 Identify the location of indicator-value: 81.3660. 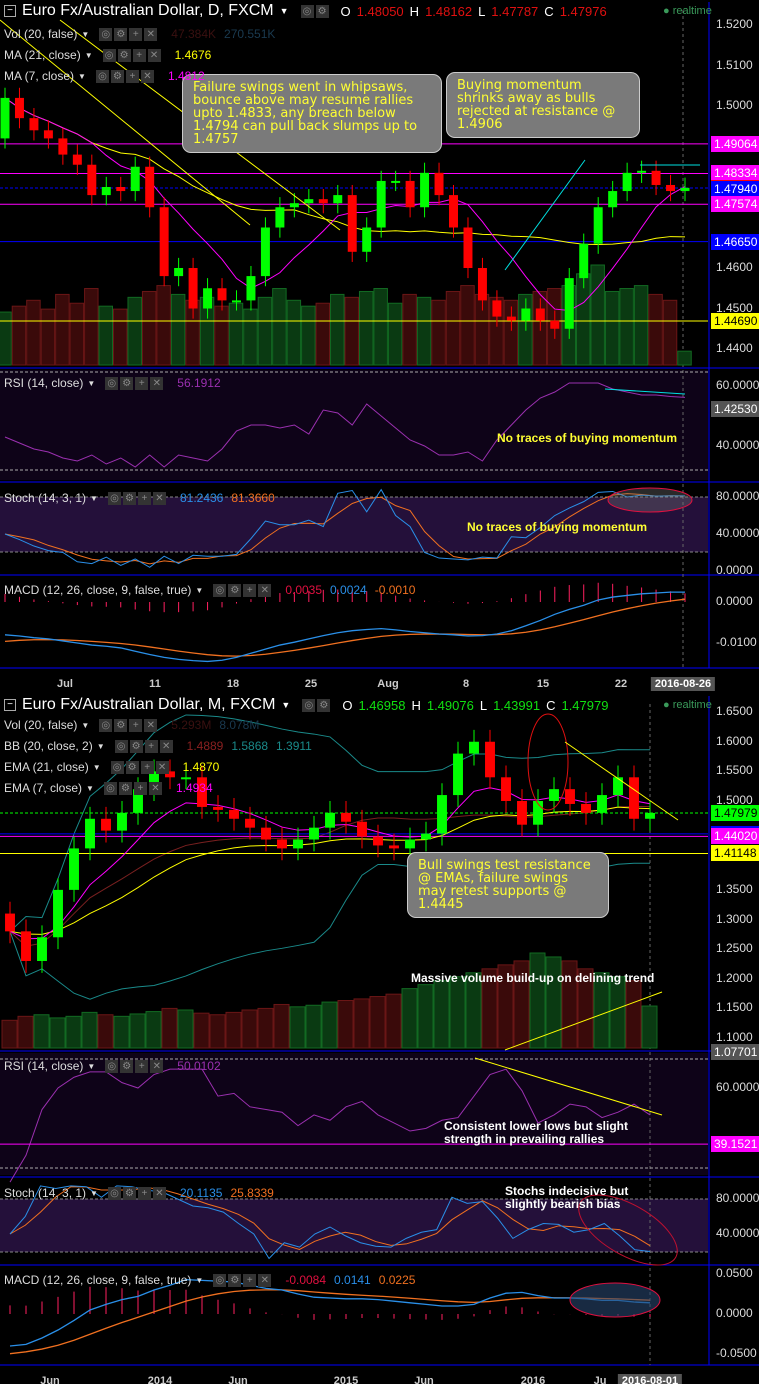
(253, 498).